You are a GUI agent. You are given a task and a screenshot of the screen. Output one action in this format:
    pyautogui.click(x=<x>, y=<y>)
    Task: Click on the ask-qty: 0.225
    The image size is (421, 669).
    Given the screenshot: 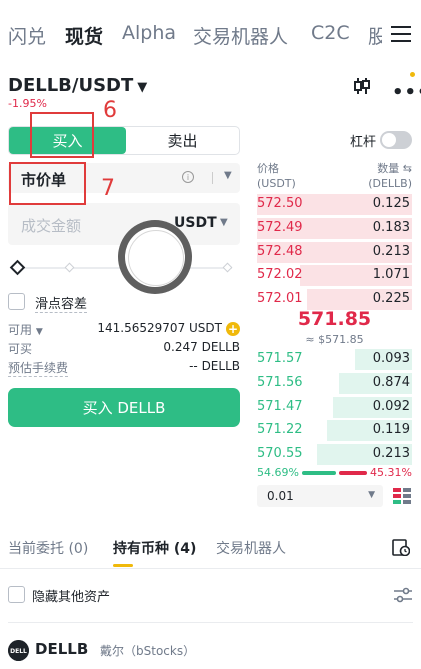 What is the action you would take?
    pyautogui.click(x=391, y=299)
    